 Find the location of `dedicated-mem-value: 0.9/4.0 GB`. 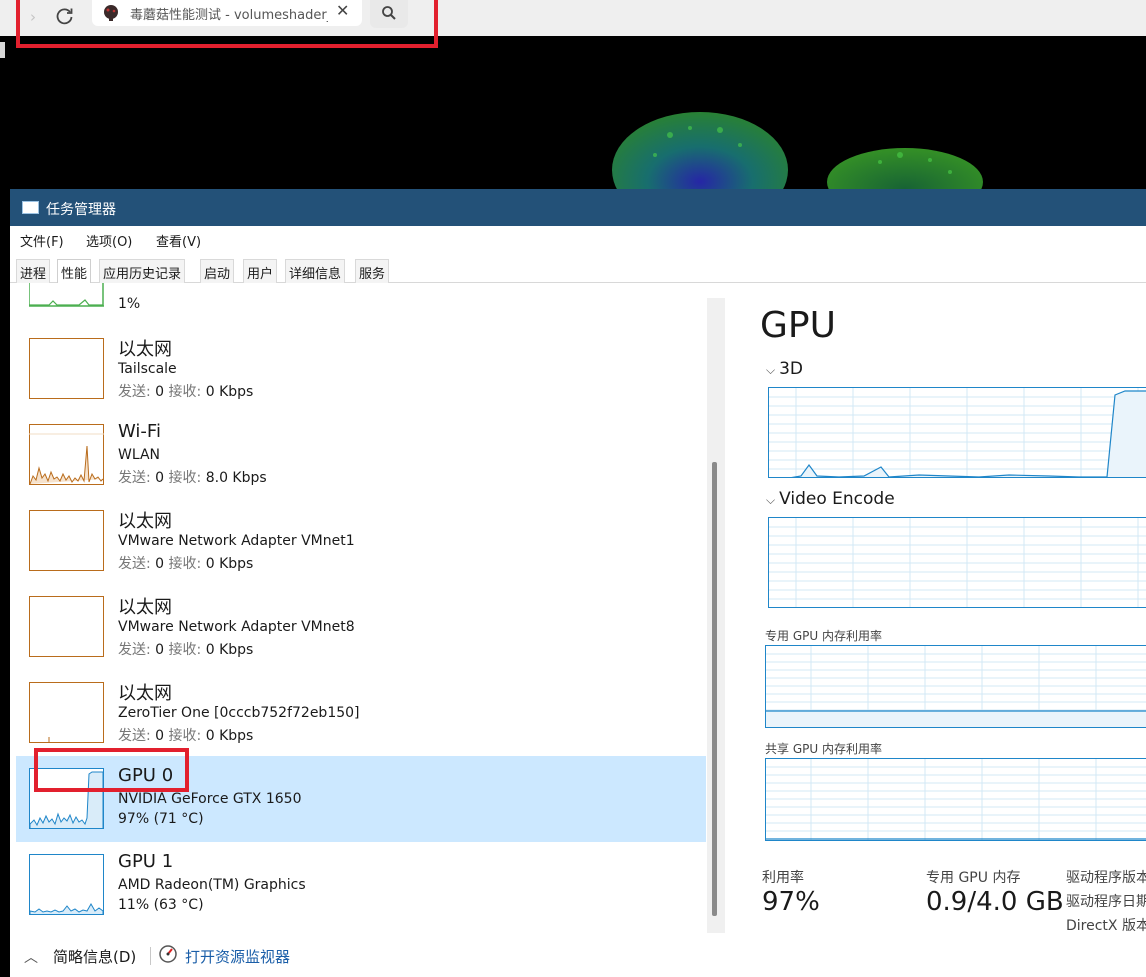

dedicated-mem-value: 0.9/4.0 GB is located at coordinates (995, 902).